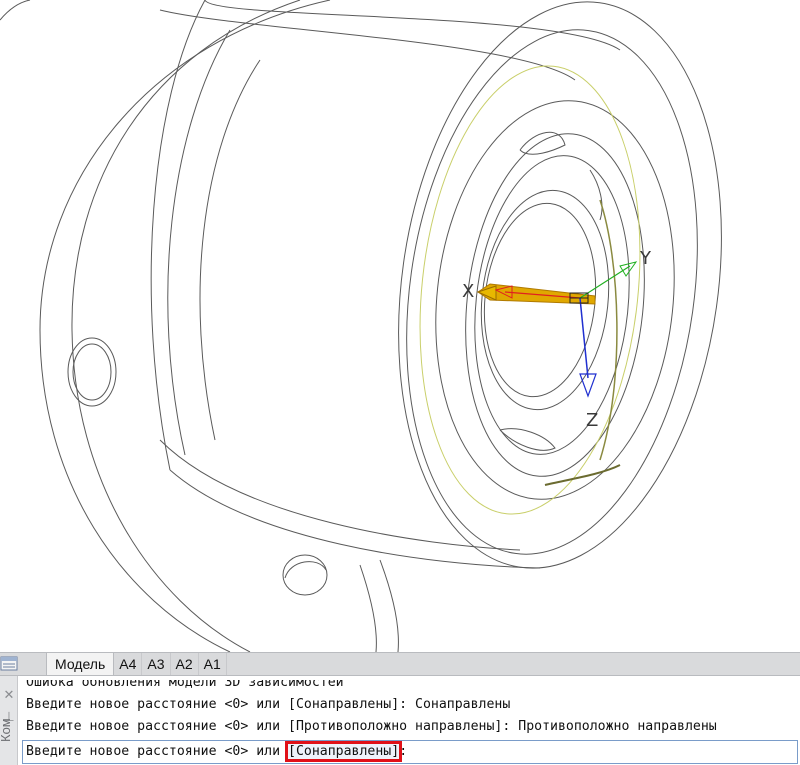 The width and height of the screenshot is (800, 765). What do you see at coordinates (468, 291) in the screenshot?
I see `axis-x-label: X` at bounding box center [468, 291].